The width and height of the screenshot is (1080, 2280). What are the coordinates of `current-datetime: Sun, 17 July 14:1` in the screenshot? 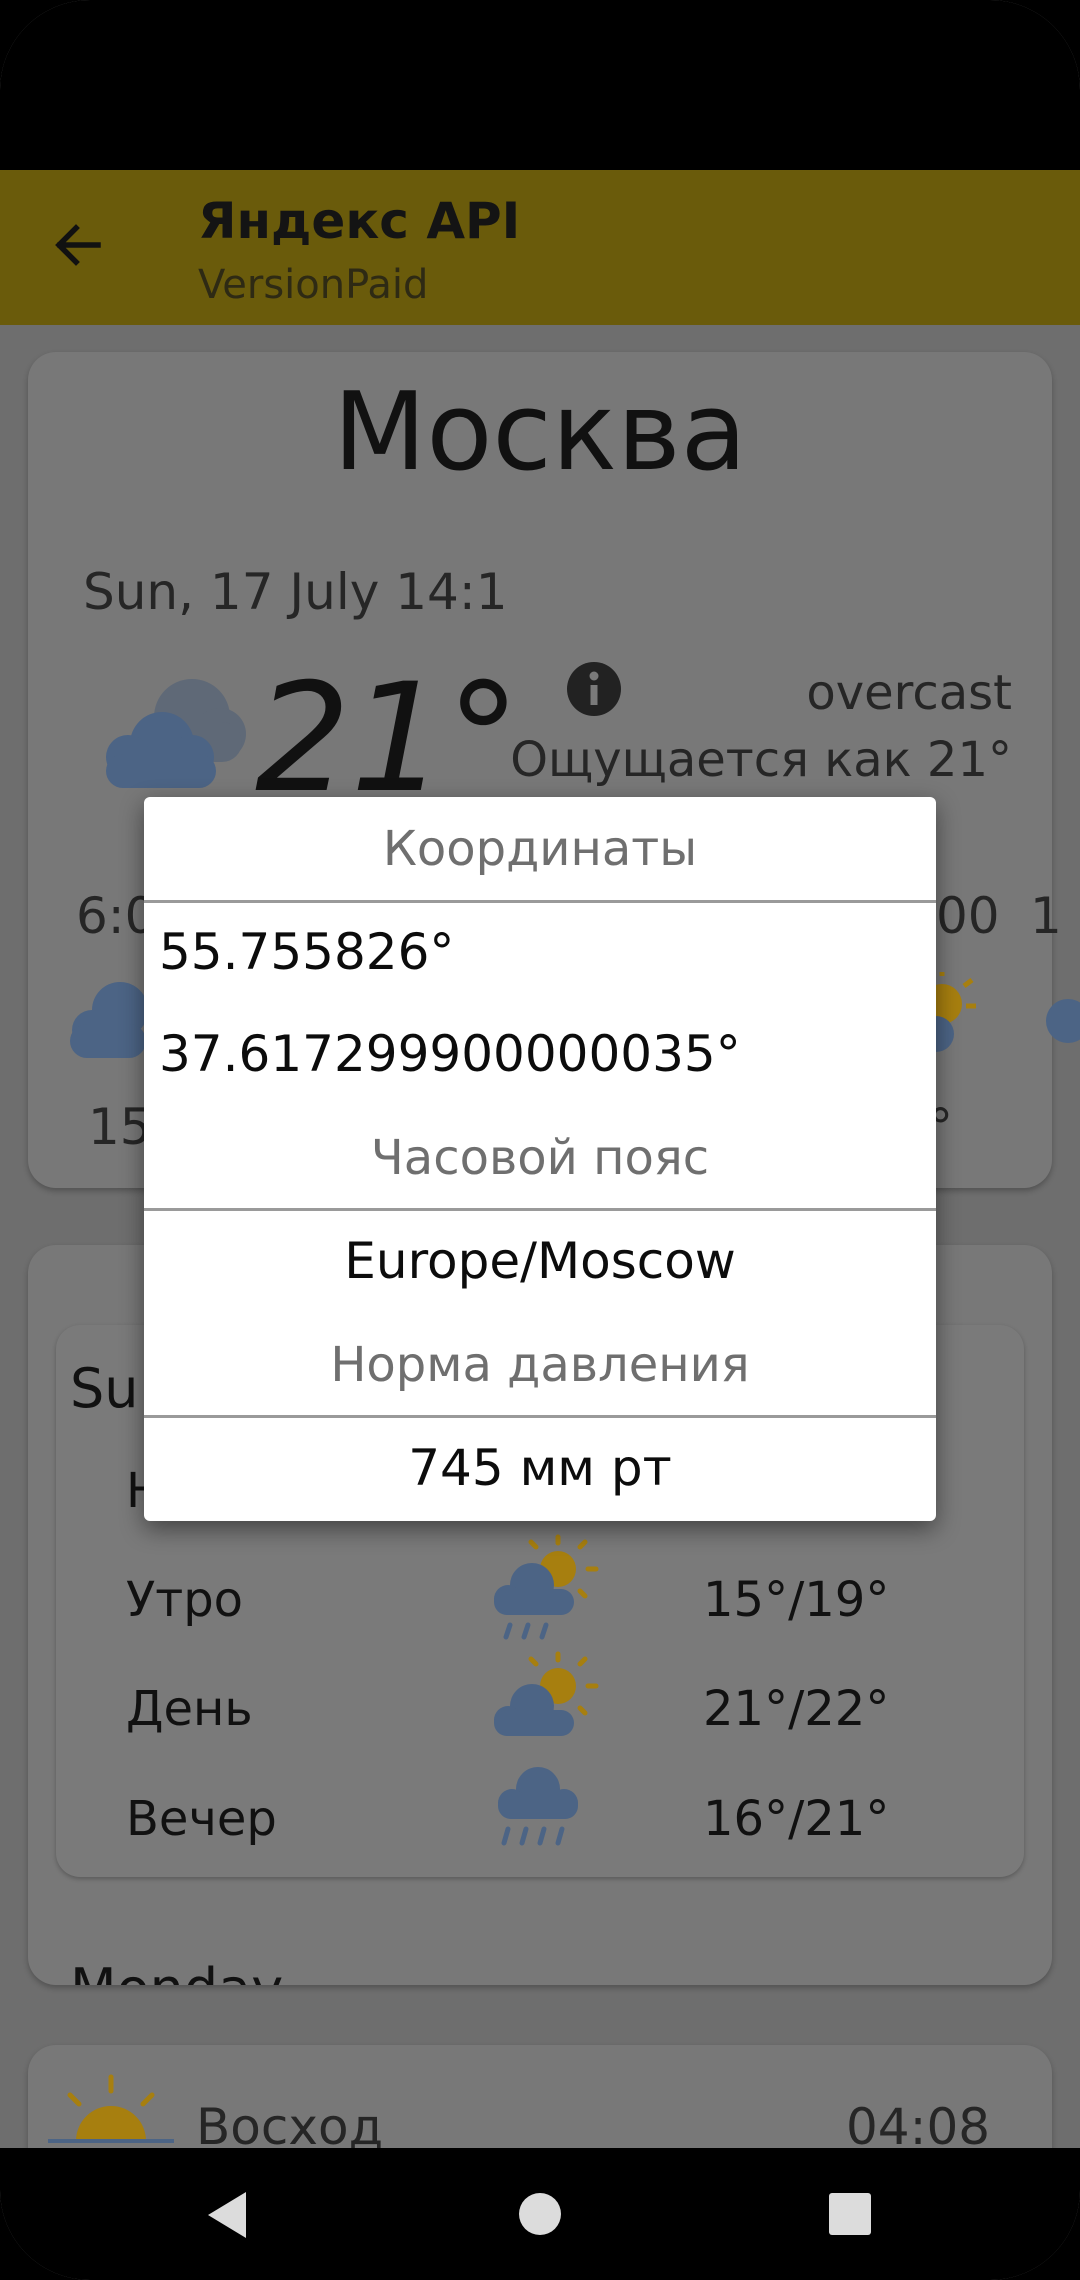 It's located at (295, 592).